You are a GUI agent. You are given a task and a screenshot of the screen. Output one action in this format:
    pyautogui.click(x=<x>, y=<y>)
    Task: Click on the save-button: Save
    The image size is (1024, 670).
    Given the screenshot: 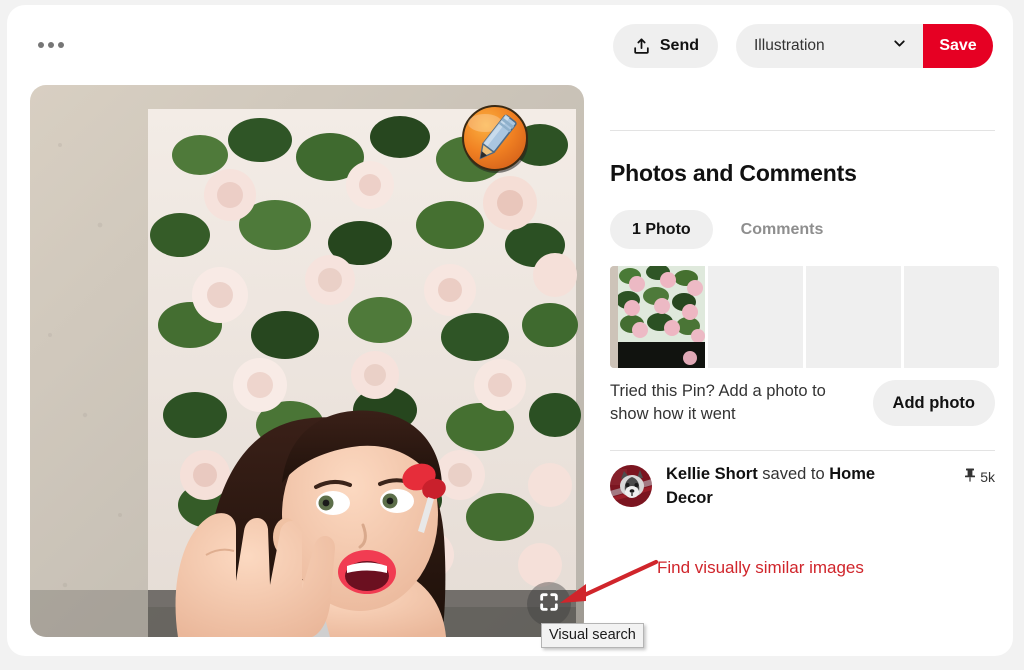 What is the action you would take?
    pyautogui.click(x=958, y=46)
    